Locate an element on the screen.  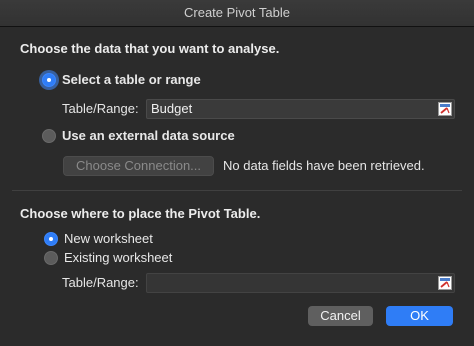
window-titlebar: Create Pivot Table is located at coordinates (237, 13).